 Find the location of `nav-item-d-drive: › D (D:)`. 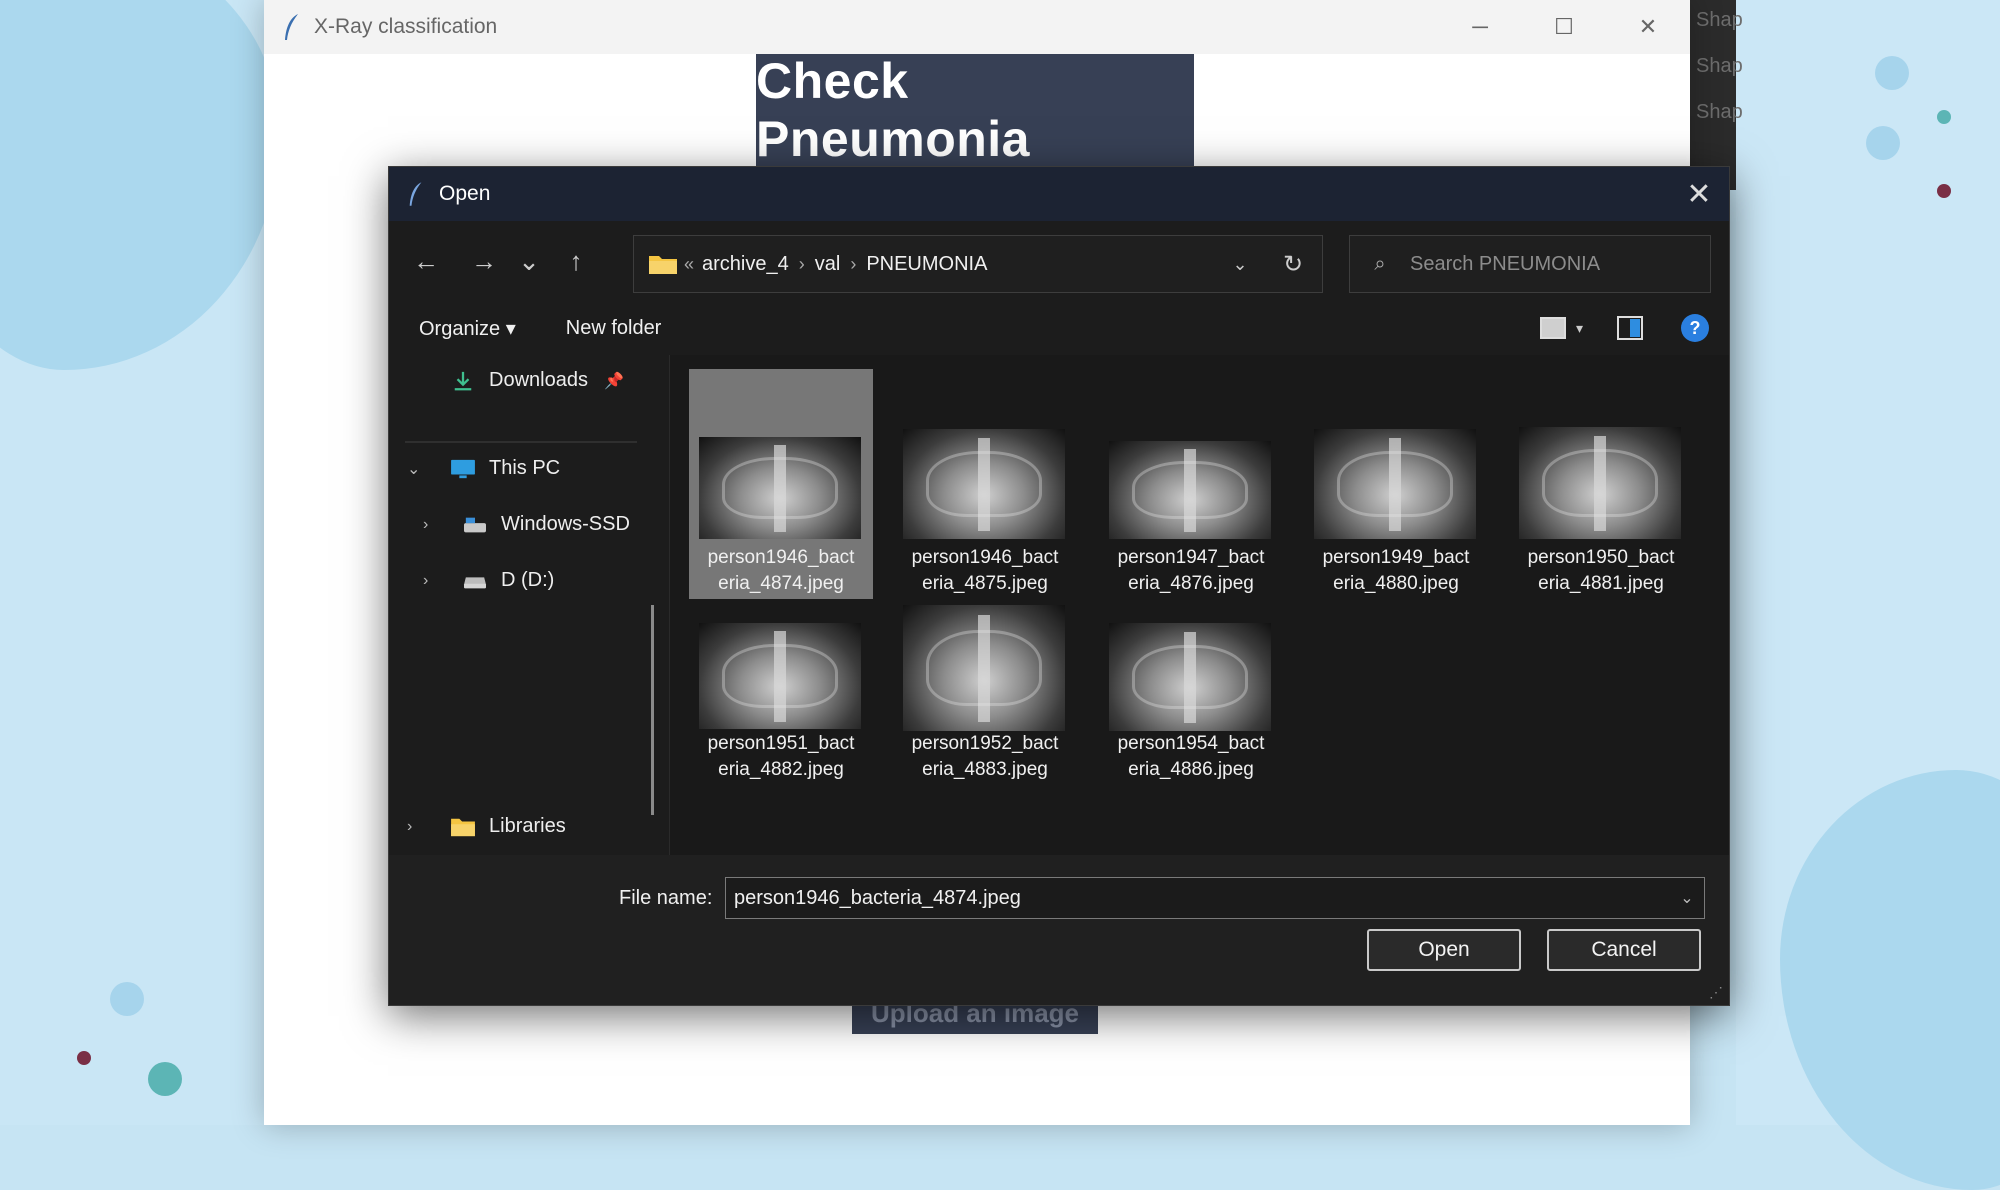

nav-item-d-drive: › D (D:) is located at coordinates (488, 580).